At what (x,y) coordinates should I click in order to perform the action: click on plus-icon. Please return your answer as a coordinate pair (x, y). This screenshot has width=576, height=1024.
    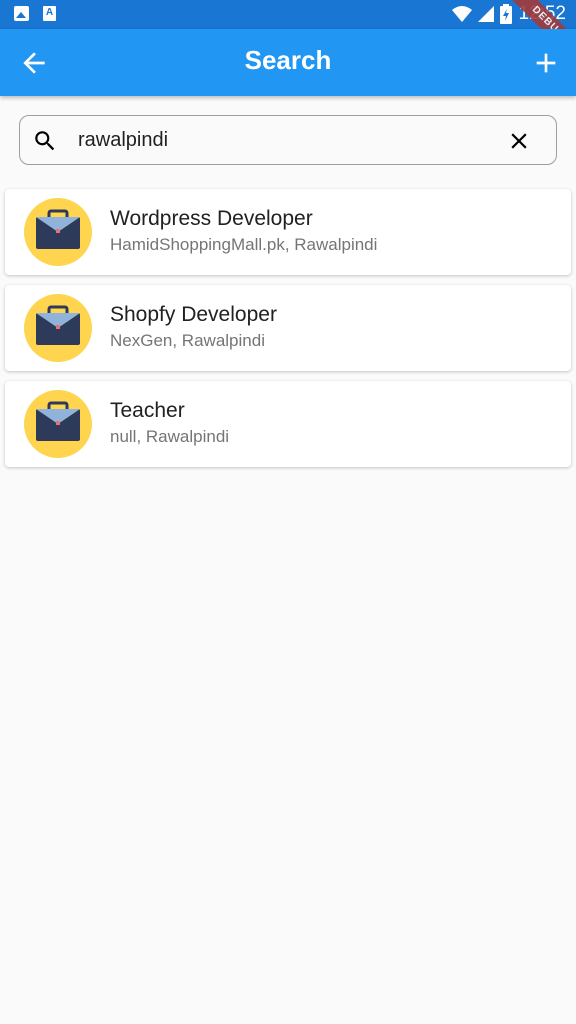
    Looking at the image, I should click on (546, 63).